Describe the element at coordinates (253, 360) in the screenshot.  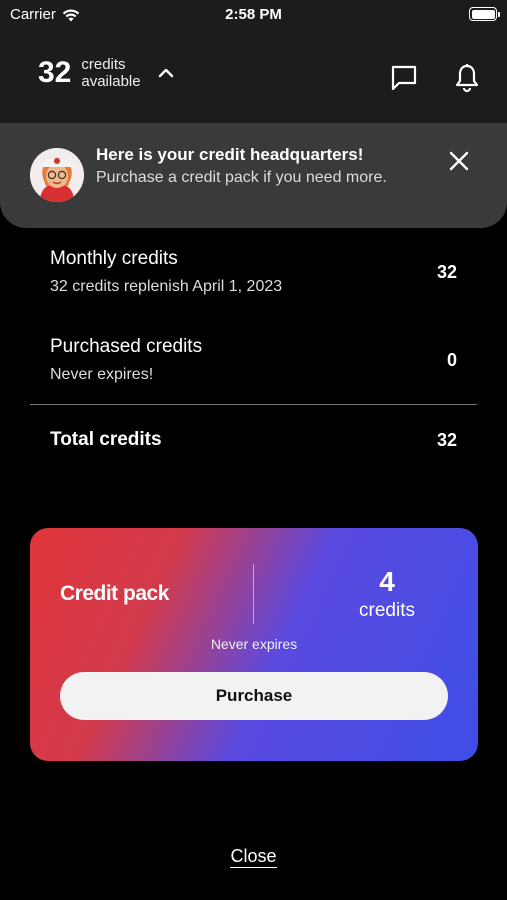
I see `purchased-credits-row: Purchased credits Never expires! 0` at that location.